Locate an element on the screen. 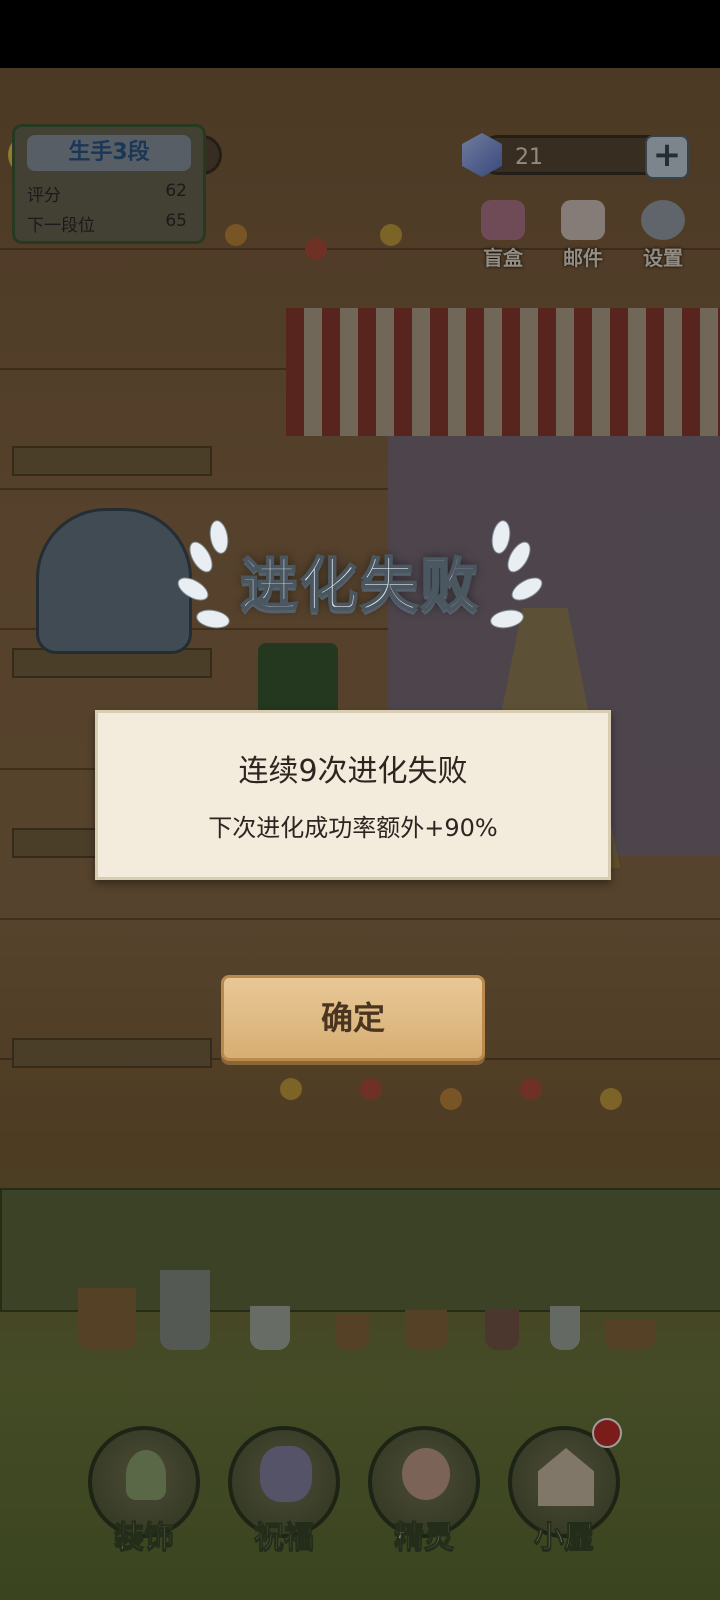 The width and height of the screenshot is (720, 1600). dialog-message-card: 连续9次进化失败 下次进化成功率额外+90% is located at coordinates (353, 795).